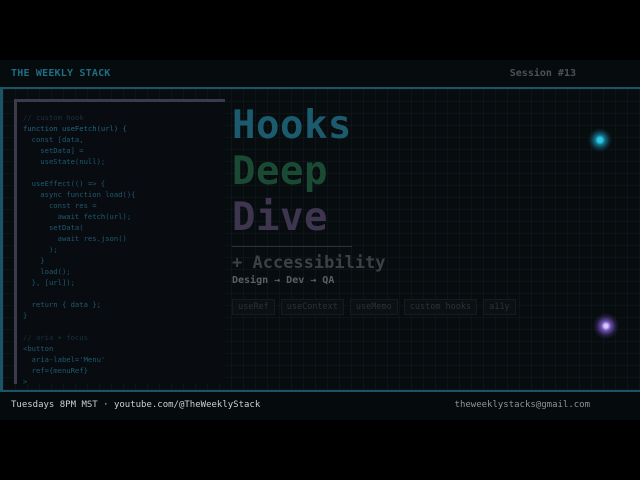  Describe the element at coordinates (64, 359) in the screenshot. I see `code-line: aria-label='Menu'` at that location.